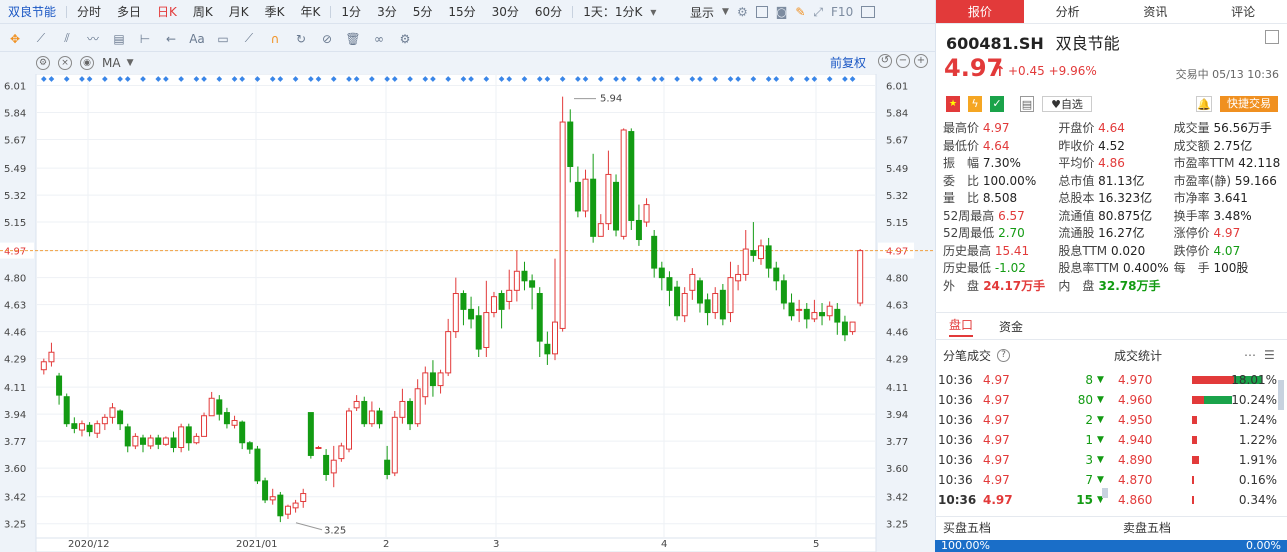 The height and width of the screenshot is (552, 1287). I want to click on tab-news: 资讯, so click(1156, 11).